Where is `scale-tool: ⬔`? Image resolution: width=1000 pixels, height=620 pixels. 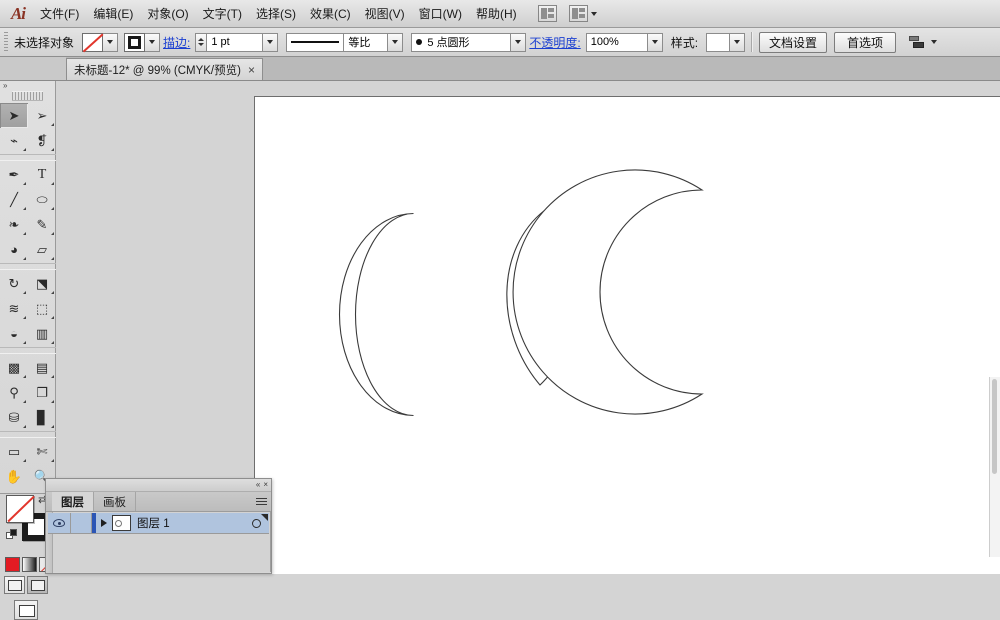 scale-tool: ⬔ is located at coordinates (42, 283).